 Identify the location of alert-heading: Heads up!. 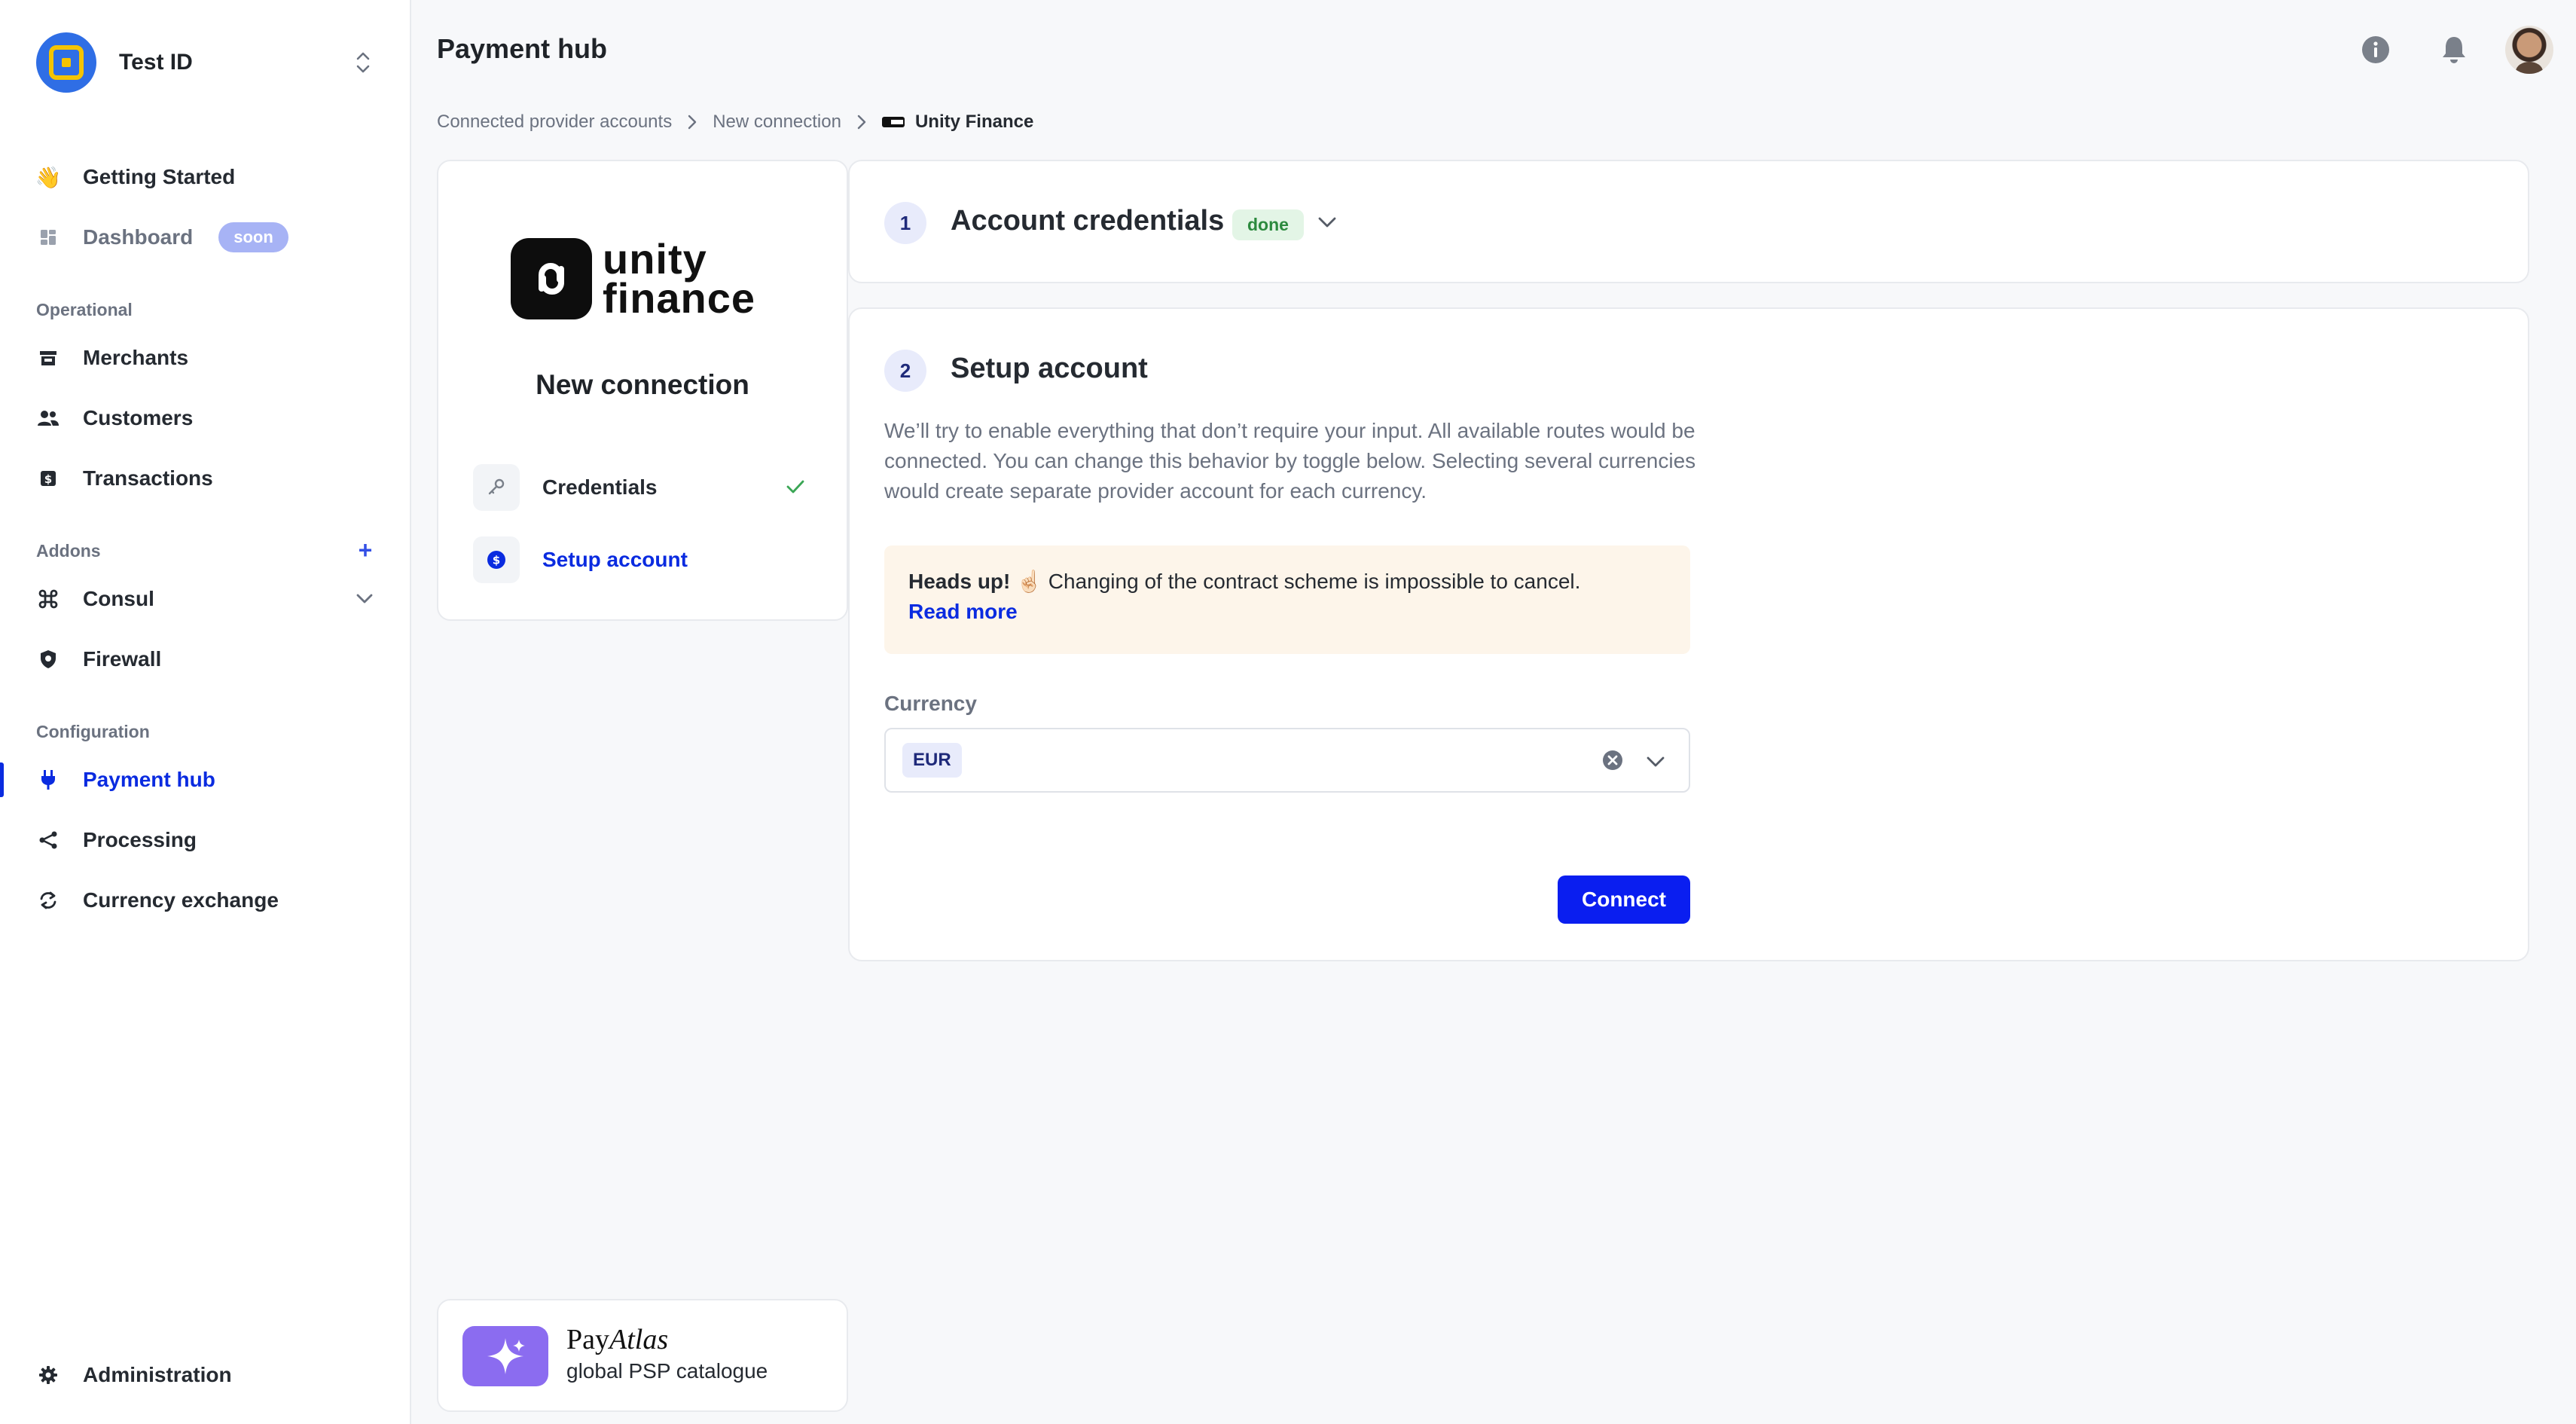
(960, 582).